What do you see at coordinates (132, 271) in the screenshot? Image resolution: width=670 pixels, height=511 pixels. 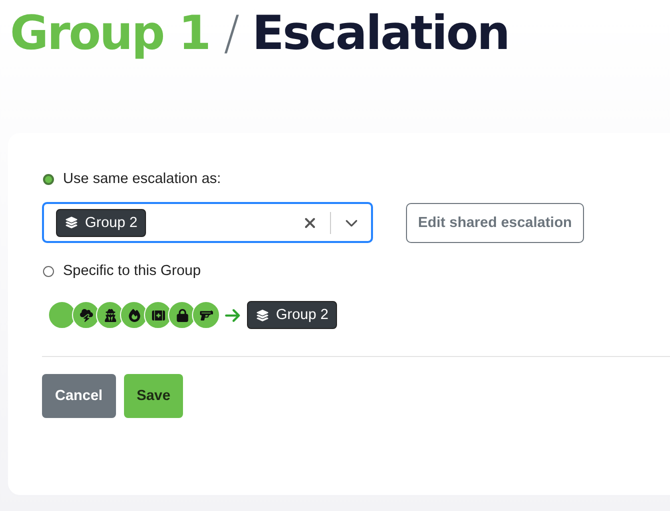 I see `radio-label: Specific to this Group` at bounding box center [132, 271].